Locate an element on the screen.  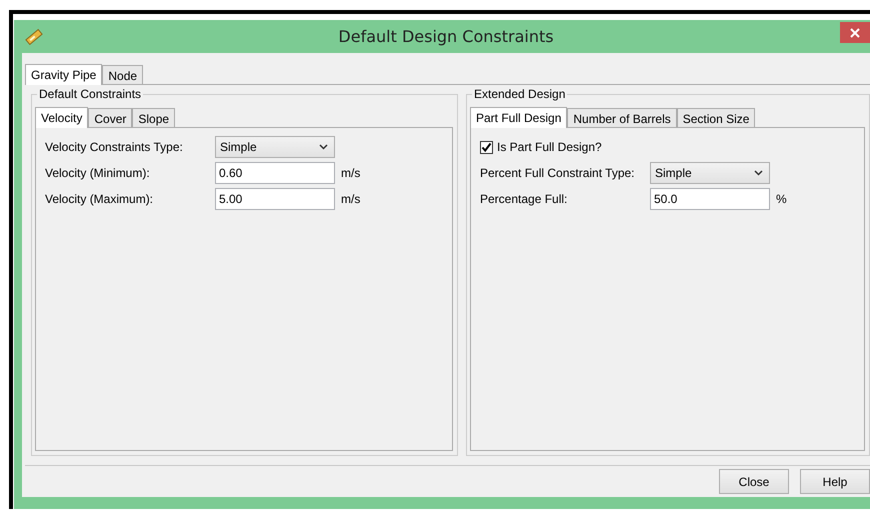
field-label: Percent Full Constraint Type: is located at coordinates (558, 173).